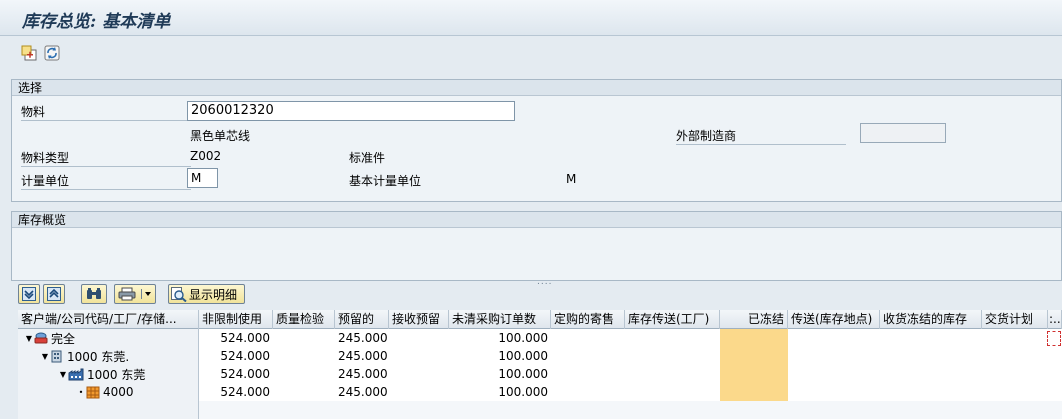 This screenshot has height=419, width=1062. What do you see at coordinates (106, 158) in the screenshot?
I see `material-type-label: 物料类型` at bounding box center [106, 158].